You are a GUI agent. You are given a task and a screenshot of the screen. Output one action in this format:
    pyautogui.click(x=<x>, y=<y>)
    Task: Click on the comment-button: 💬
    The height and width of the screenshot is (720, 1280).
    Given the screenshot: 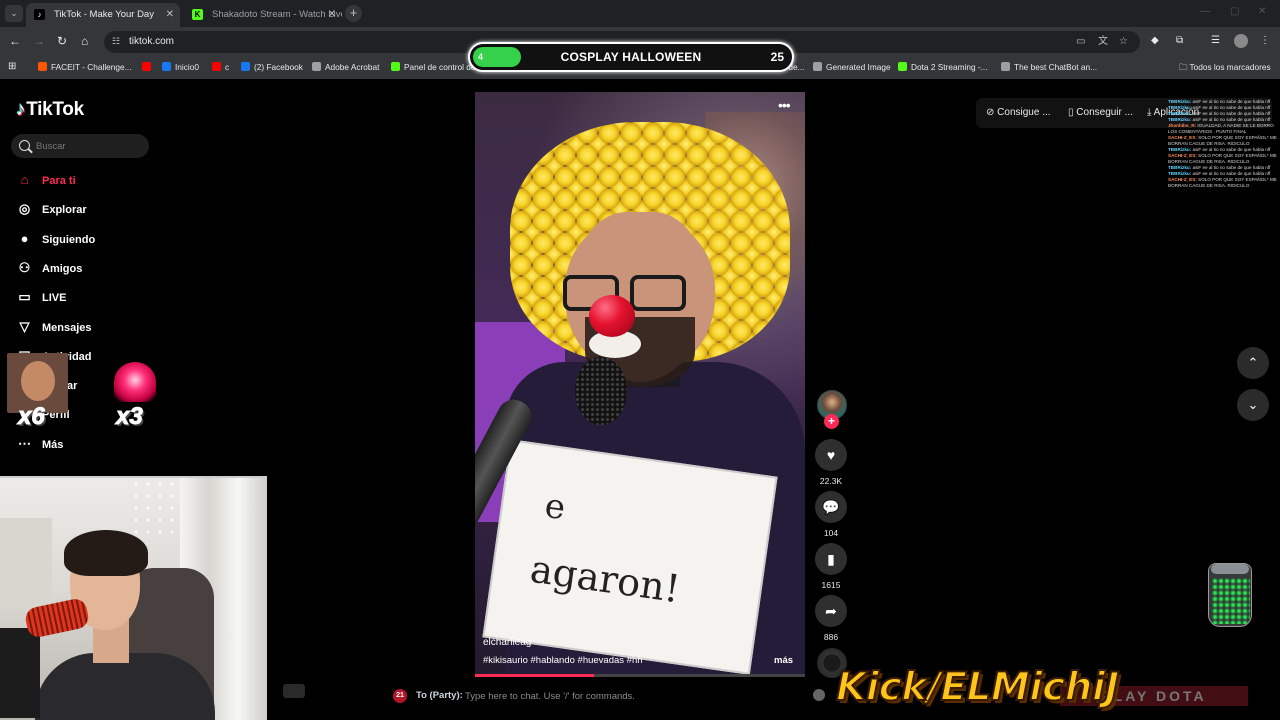 What is the action you would take?
    pyautogui.click(x=831, y=507)
    